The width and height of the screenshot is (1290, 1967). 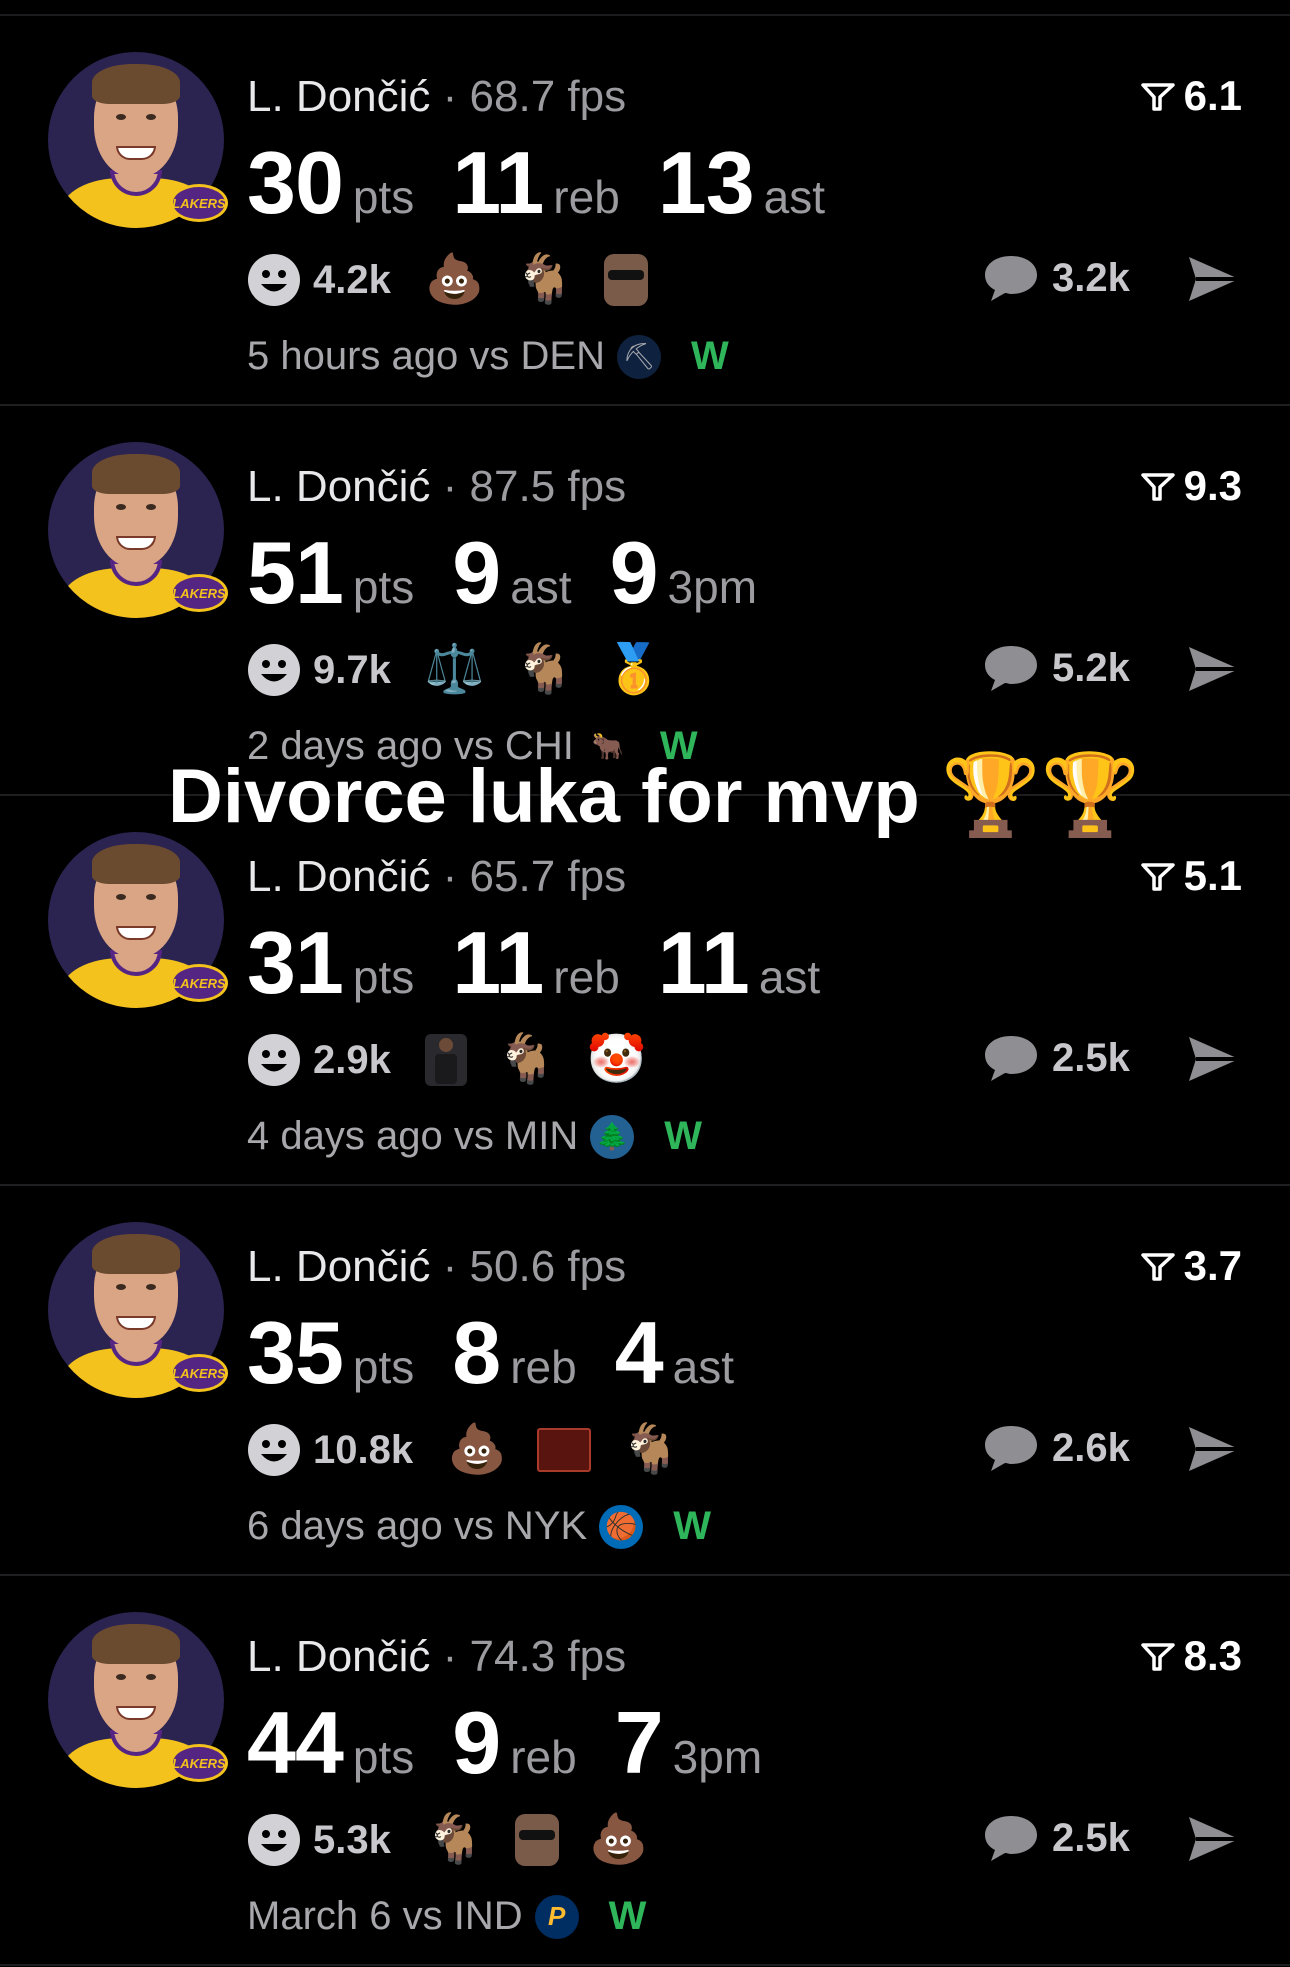 I want to click on comments-button: 3.2k, so click(x=1056, y=278).